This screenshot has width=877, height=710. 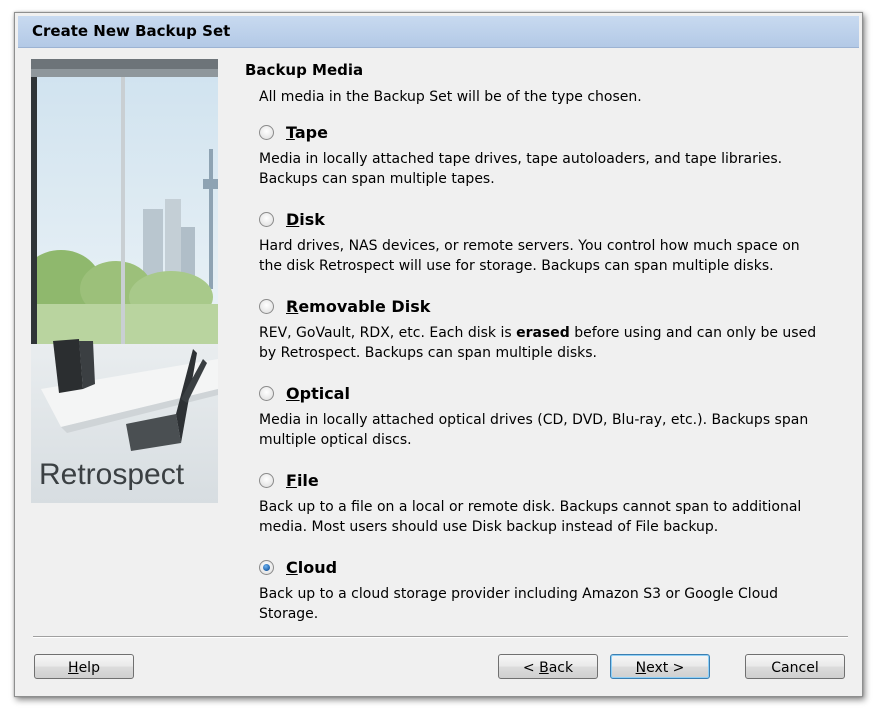 What do you see at coordinates (266, 480) in the screenshot?
I see `file-radio-button` at bounding box center [266, 480].